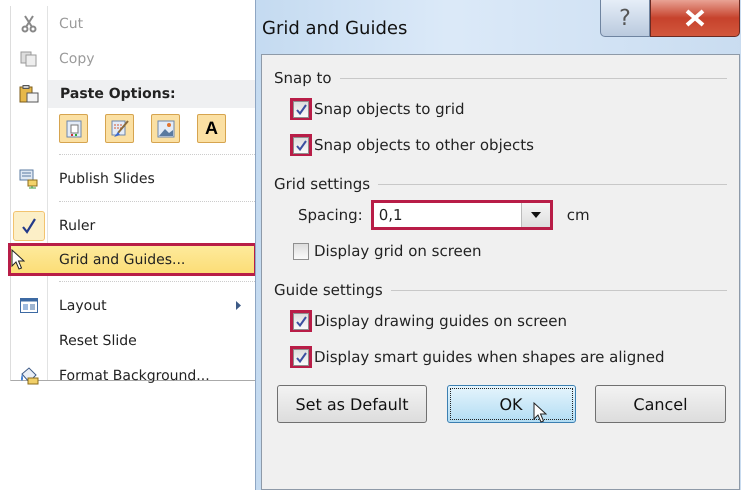 The height and width of the screenshot is (490, 741). I want to click on scissors-icon, so click(29, 23).